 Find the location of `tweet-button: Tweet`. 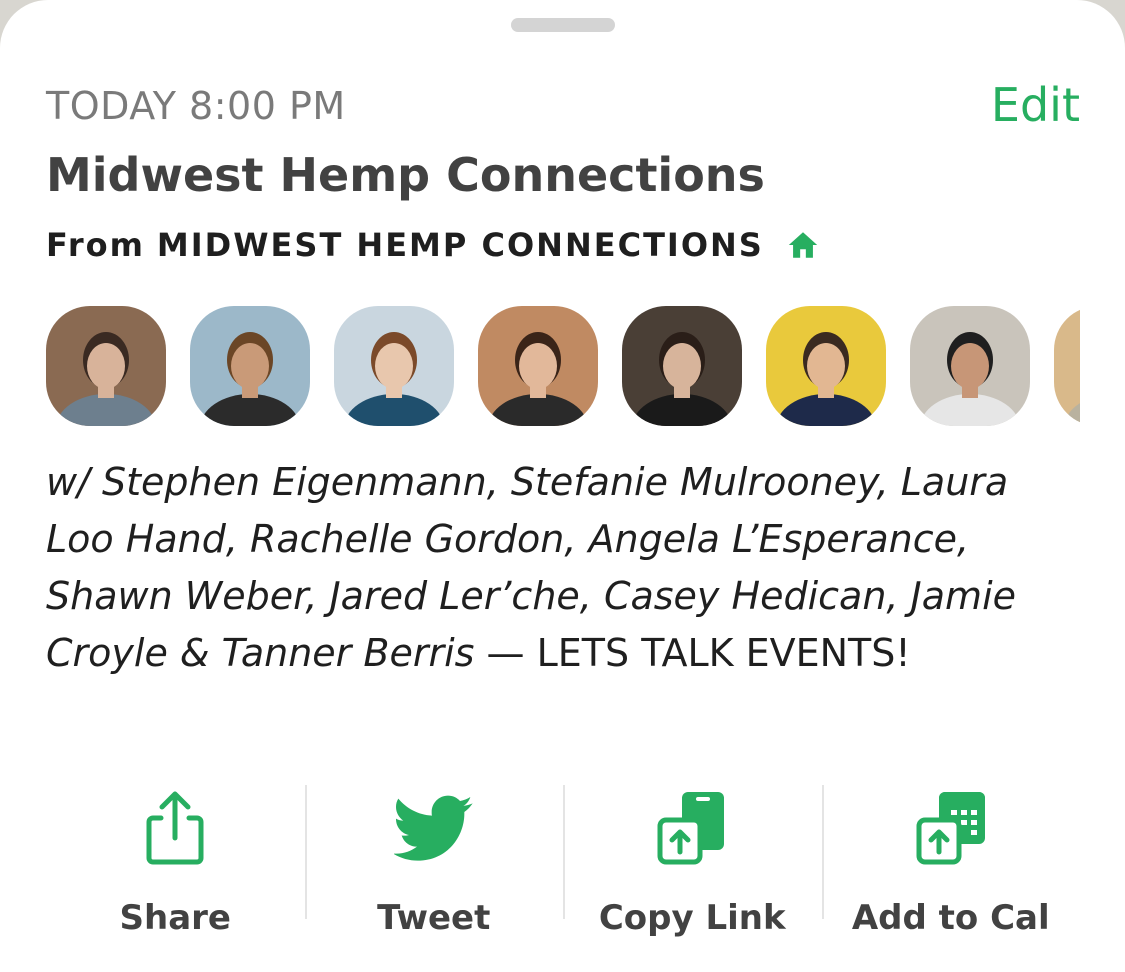

tweet-button: Tweet is located at coordinates (434, 860).